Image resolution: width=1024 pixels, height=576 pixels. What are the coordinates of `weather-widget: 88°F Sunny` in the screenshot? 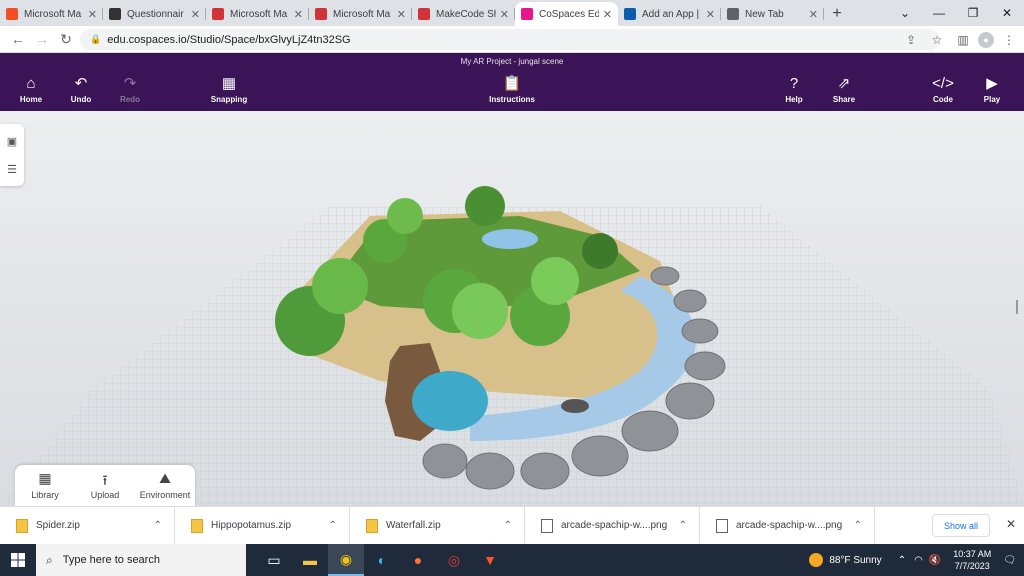 It's located at (845, 560).